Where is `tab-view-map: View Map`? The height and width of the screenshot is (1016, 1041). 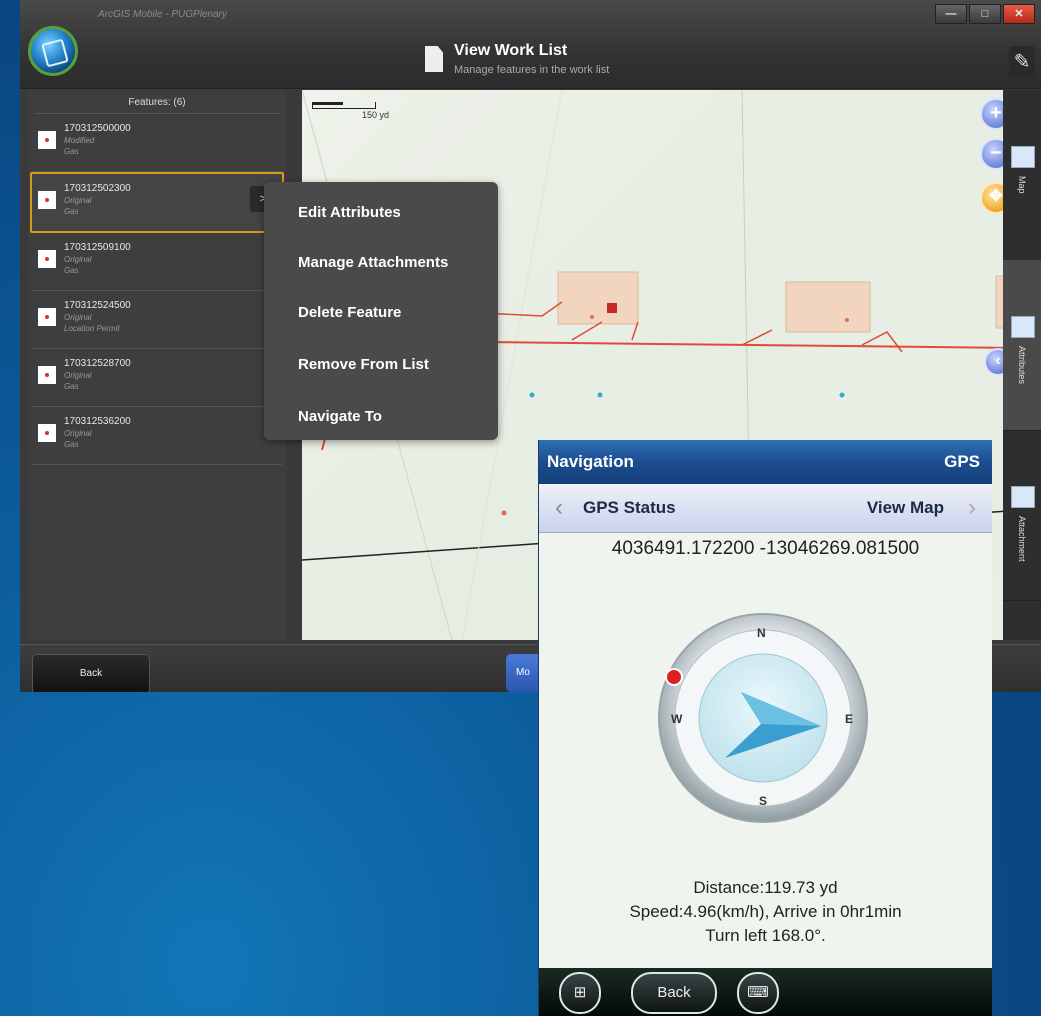
tab-view-map: View Map is located at coordinates (905, 508).